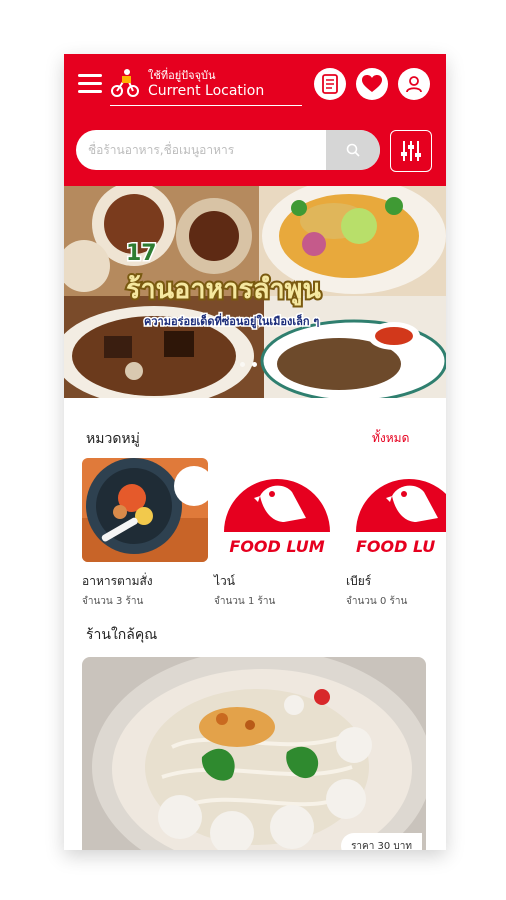 The height and width of the screenshot is (900, 506). What do you see at coordinates (390, 438) in the screenshot?
I see `see-all-link: ทั้งหมด` at bounding box center [390, 438].